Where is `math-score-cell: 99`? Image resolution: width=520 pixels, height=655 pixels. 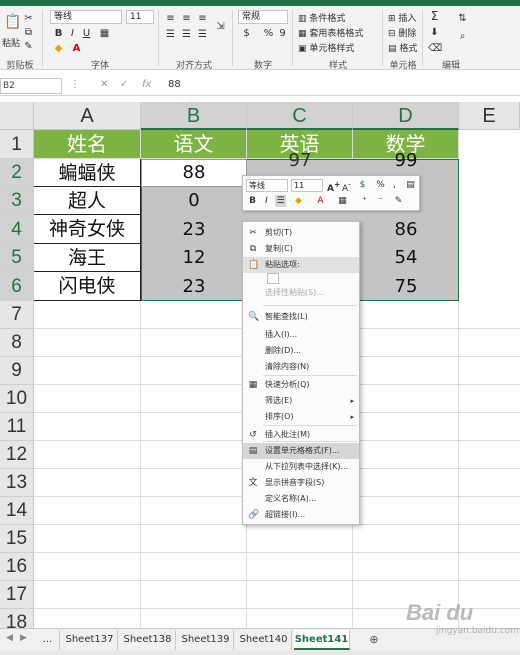
math-score-cell: 99 is located at coordinates (406, 161).